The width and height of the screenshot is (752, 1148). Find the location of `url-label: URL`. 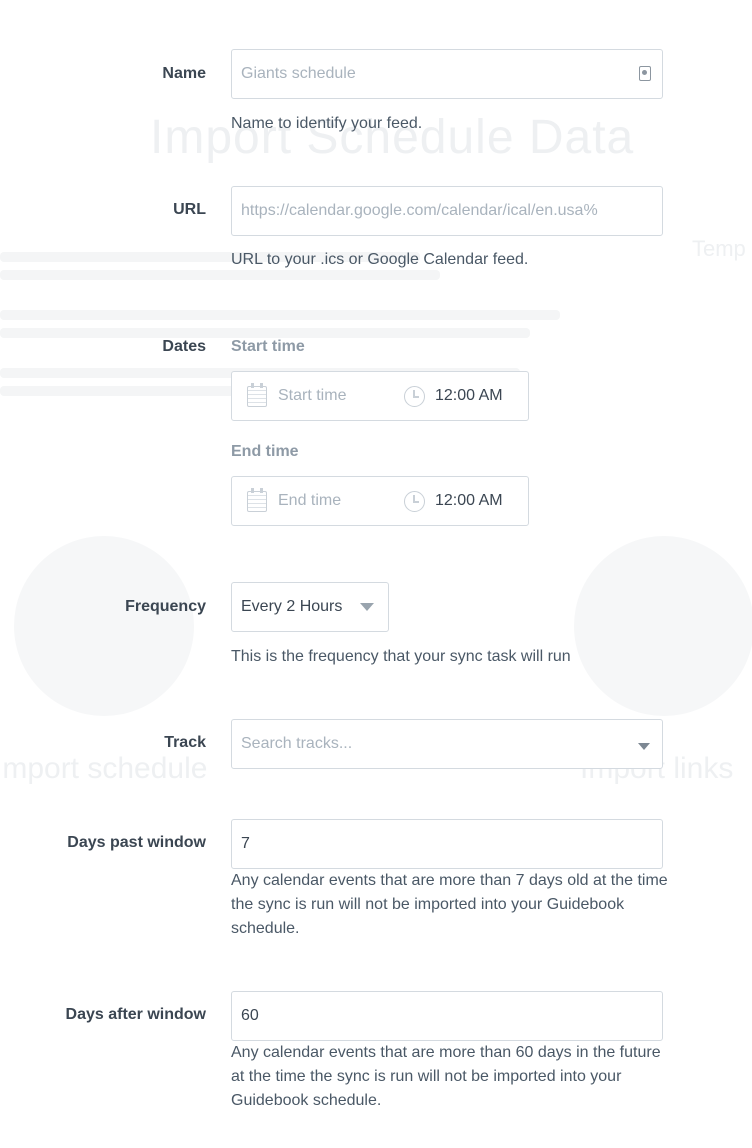

url-label: URL is located at coordinates (189, 209).